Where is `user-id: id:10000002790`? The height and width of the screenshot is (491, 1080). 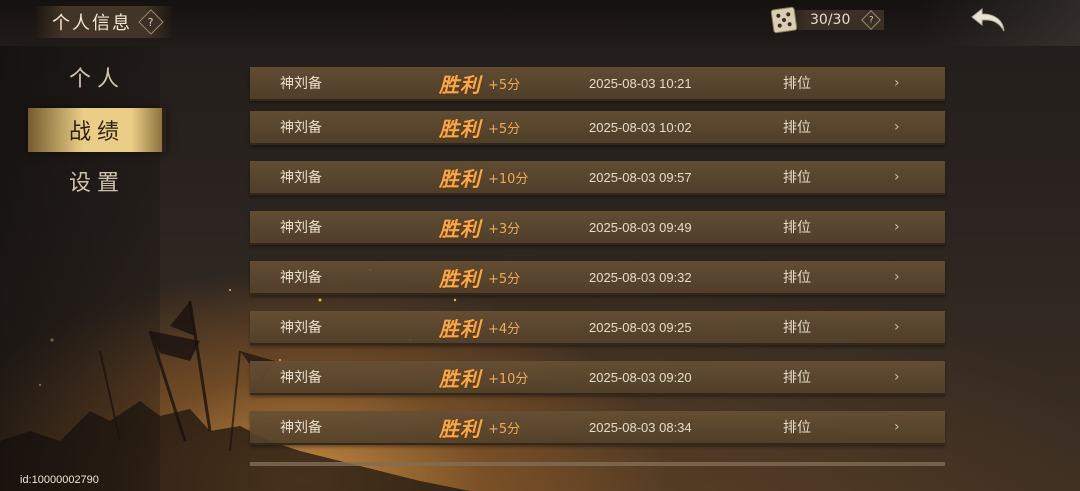 user-id: id:10000002790 is located at coordinates (59, 480).